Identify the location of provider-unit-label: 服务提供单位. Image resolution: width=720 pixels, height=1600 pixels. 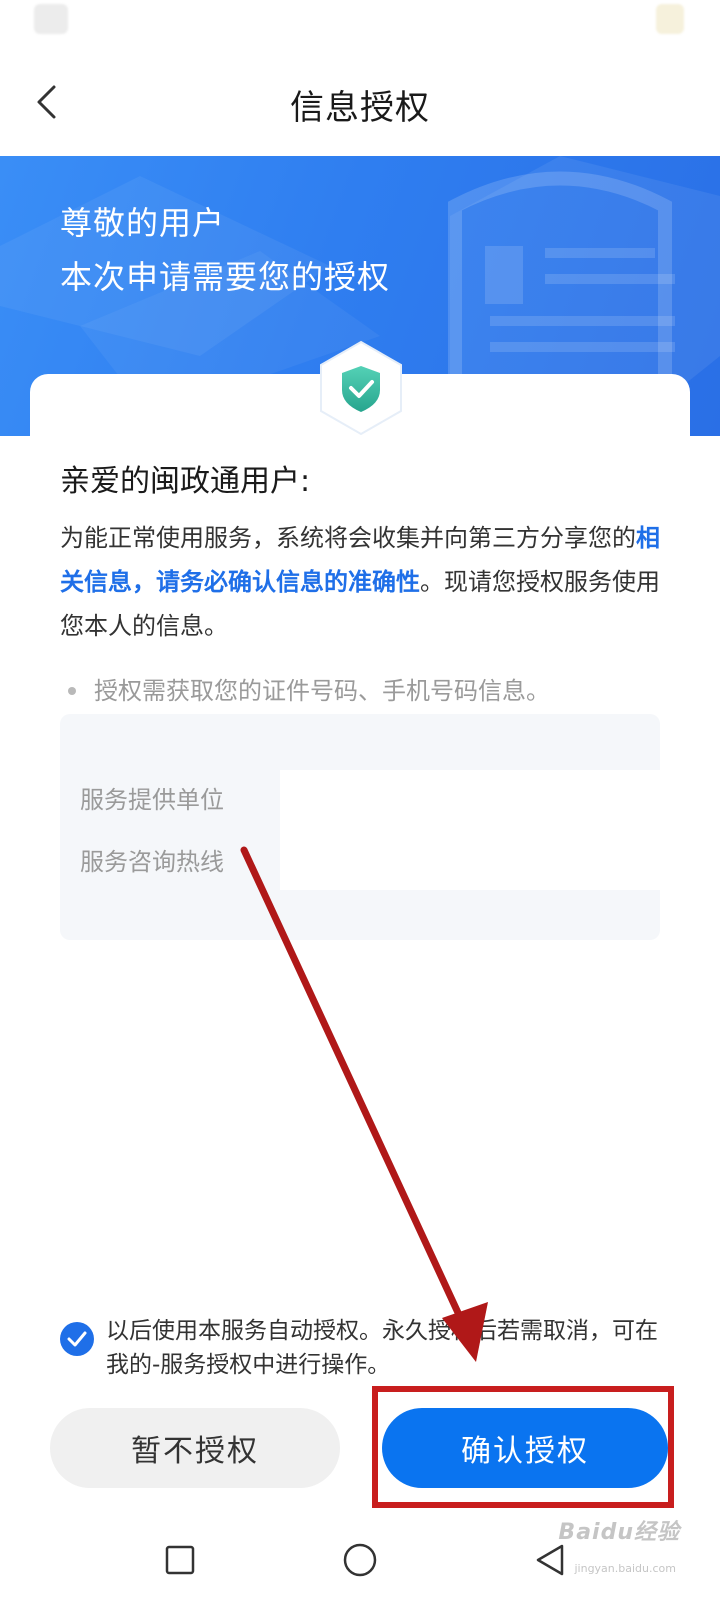
(152, 800).